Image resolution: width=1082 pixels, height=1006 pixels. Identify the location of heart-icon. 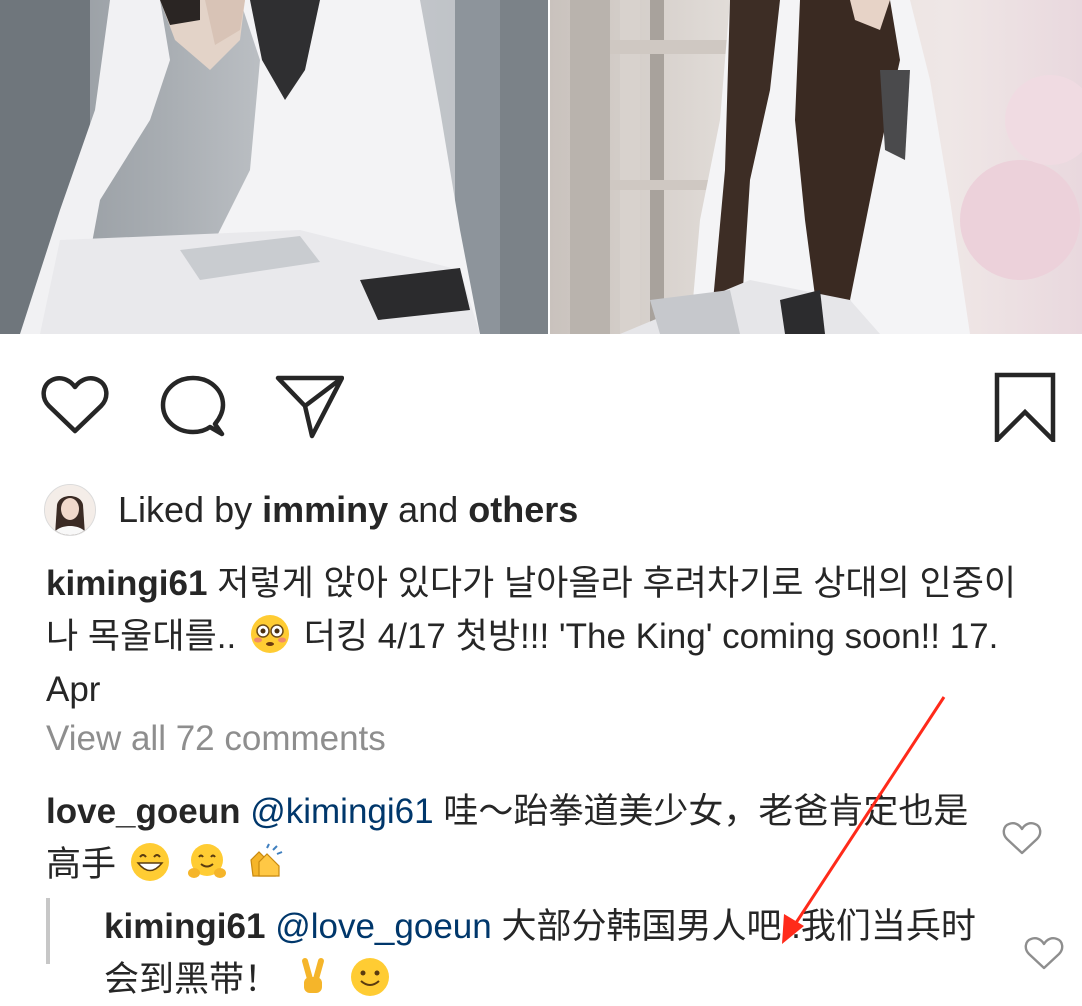
(75, 405).